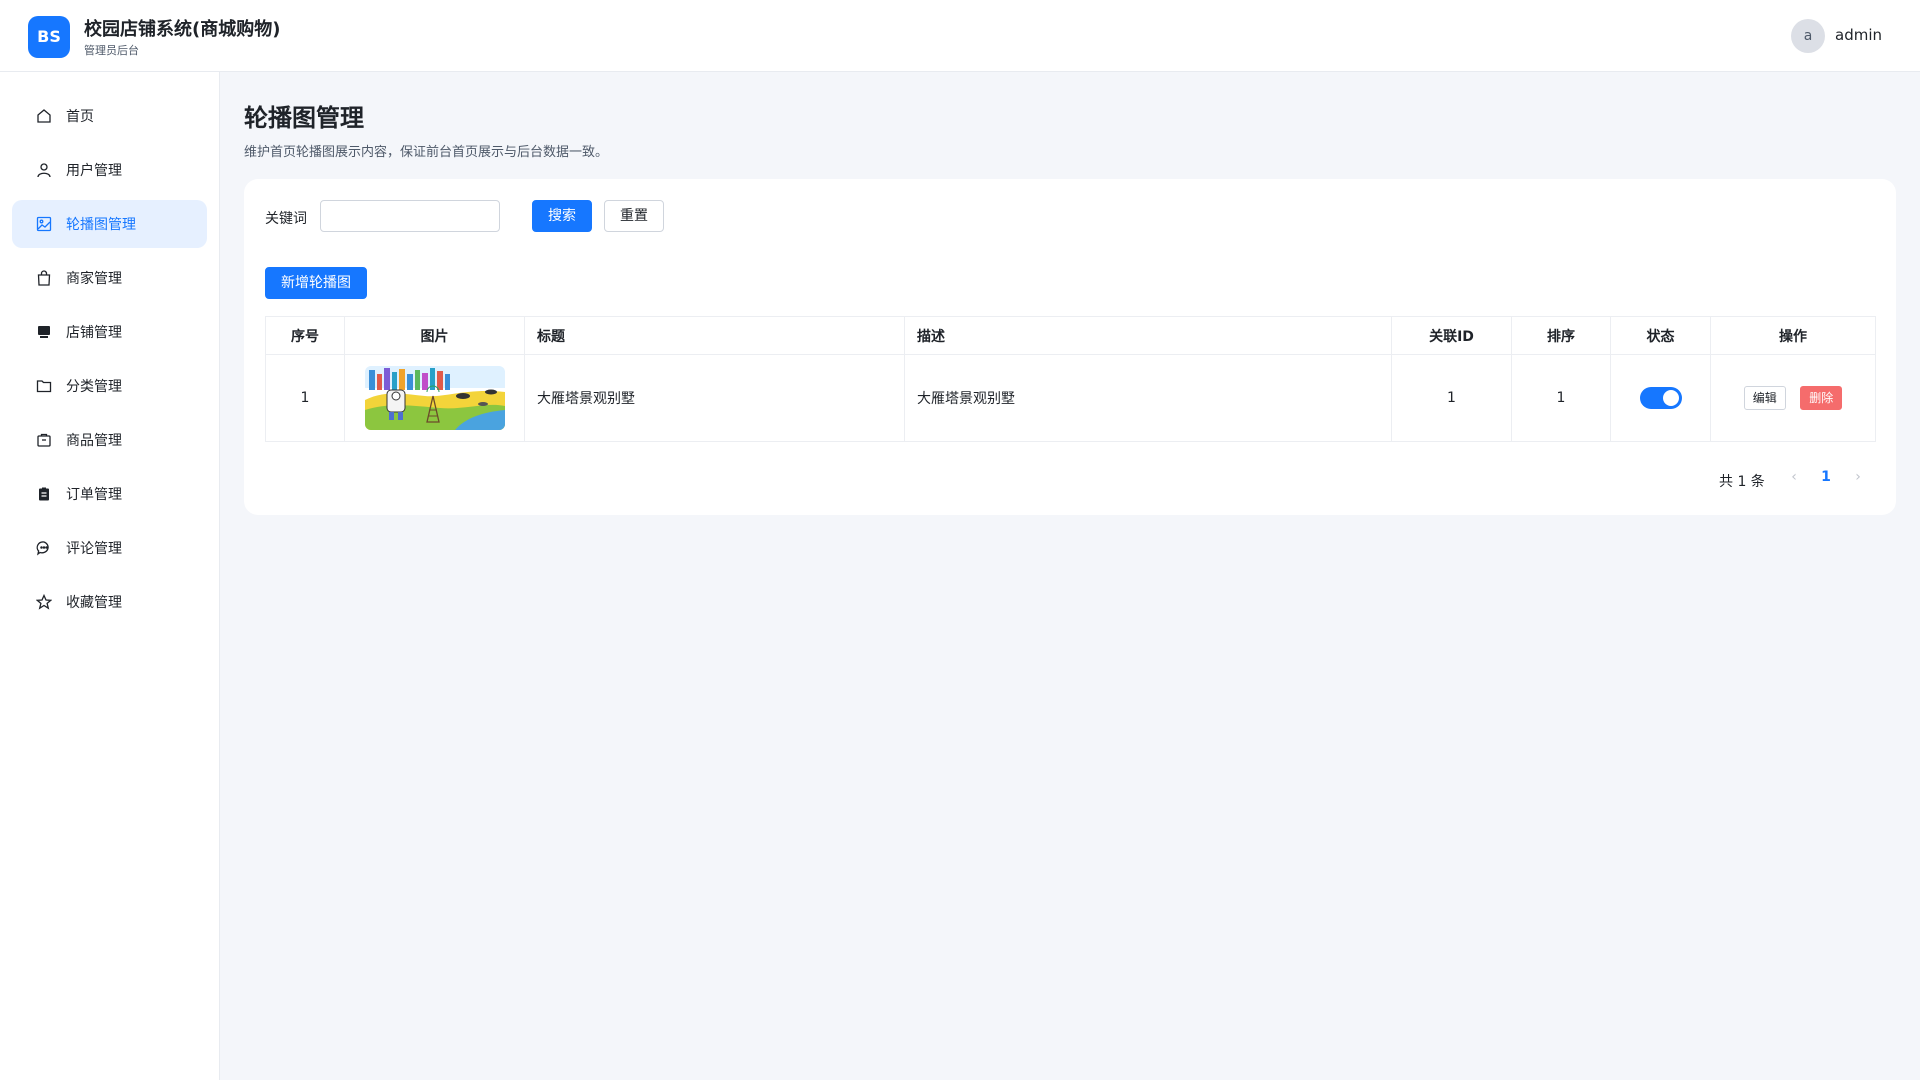  I want to click on app-subtitle: 管理员后台, so click(111, 50).